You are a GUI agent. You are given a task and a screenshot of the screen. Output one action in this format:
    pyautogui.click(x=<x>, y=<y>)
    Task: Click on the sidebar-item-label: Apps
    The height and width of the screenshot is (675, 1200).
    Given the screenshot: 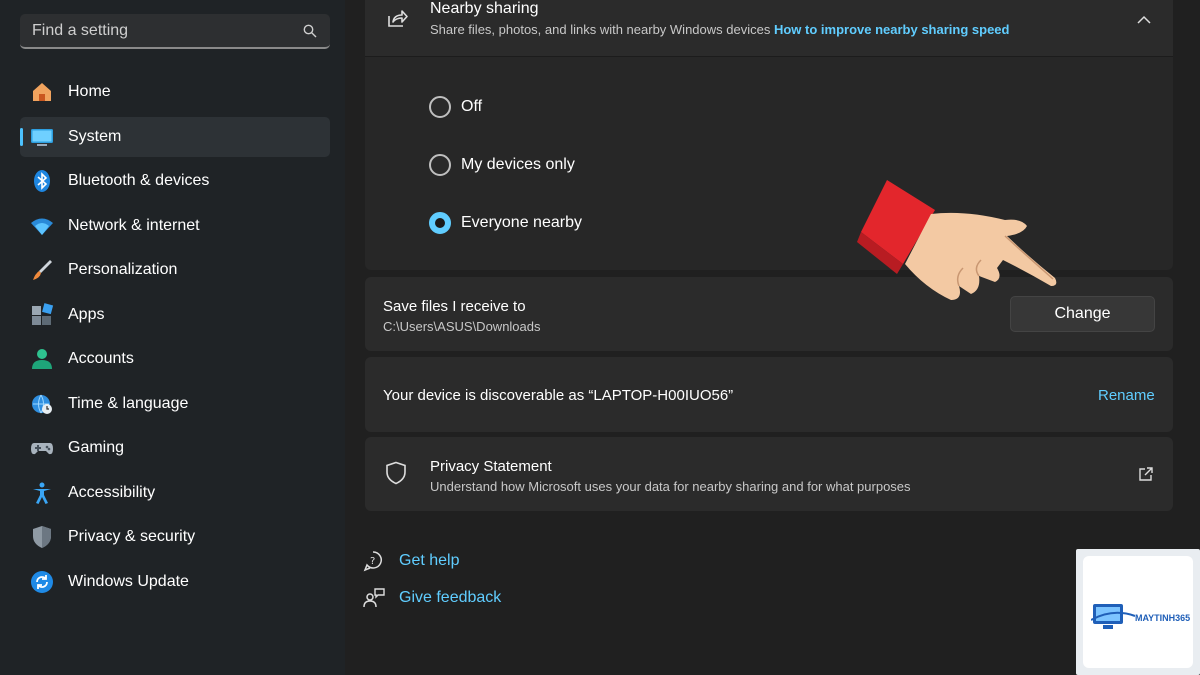 What is the action you would take?
    pyautogui.click(x=86, y=314)
    